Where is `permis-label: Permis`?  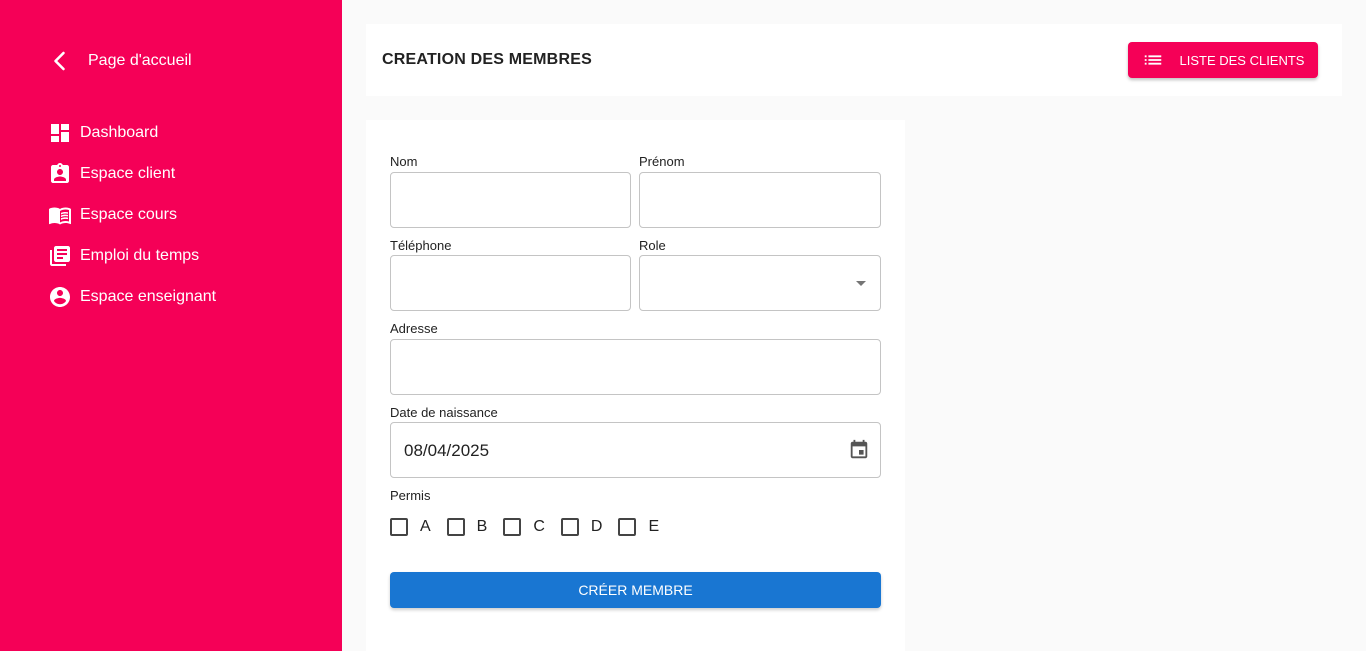 permis-label: Permis is located at coordinates (410, 495).